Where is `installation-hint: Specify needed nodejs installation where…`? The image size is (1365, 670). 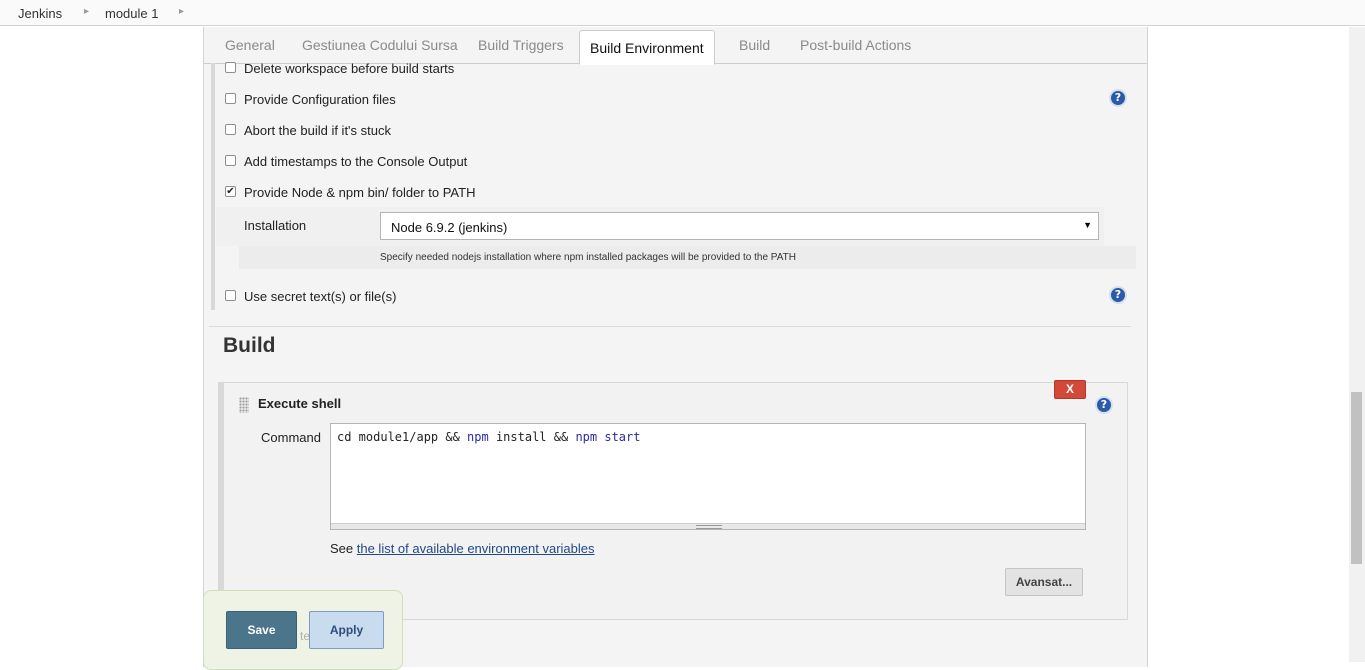 installation-hint: Specify needed nodejs installation where… is located at coordinates (588, 257).